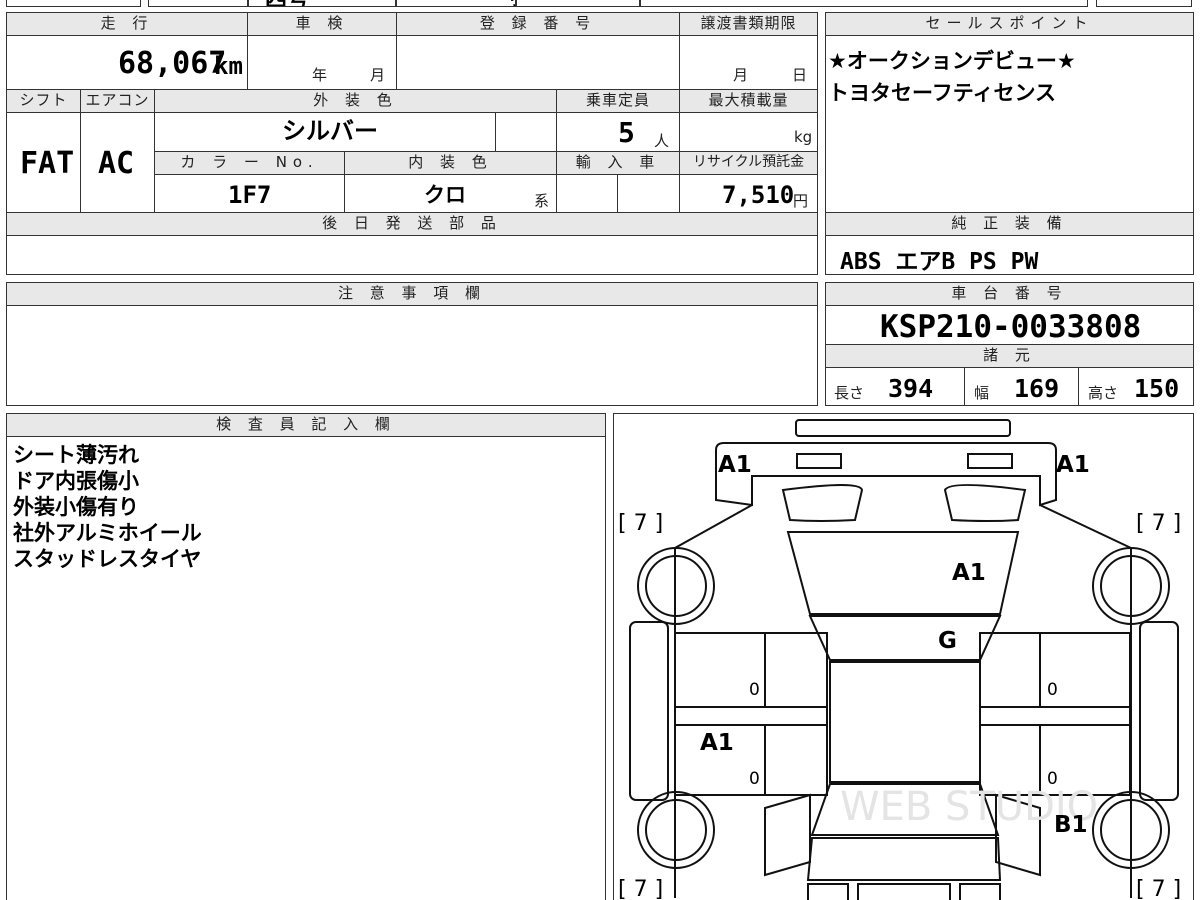 Image resolution: width=1200 pixels, height=900 pixels. What do you see at coordinates (1011, 327) in the screenshot?
I see `chassis-value: KSP210-0033808` at bounding box center [1011, 327].